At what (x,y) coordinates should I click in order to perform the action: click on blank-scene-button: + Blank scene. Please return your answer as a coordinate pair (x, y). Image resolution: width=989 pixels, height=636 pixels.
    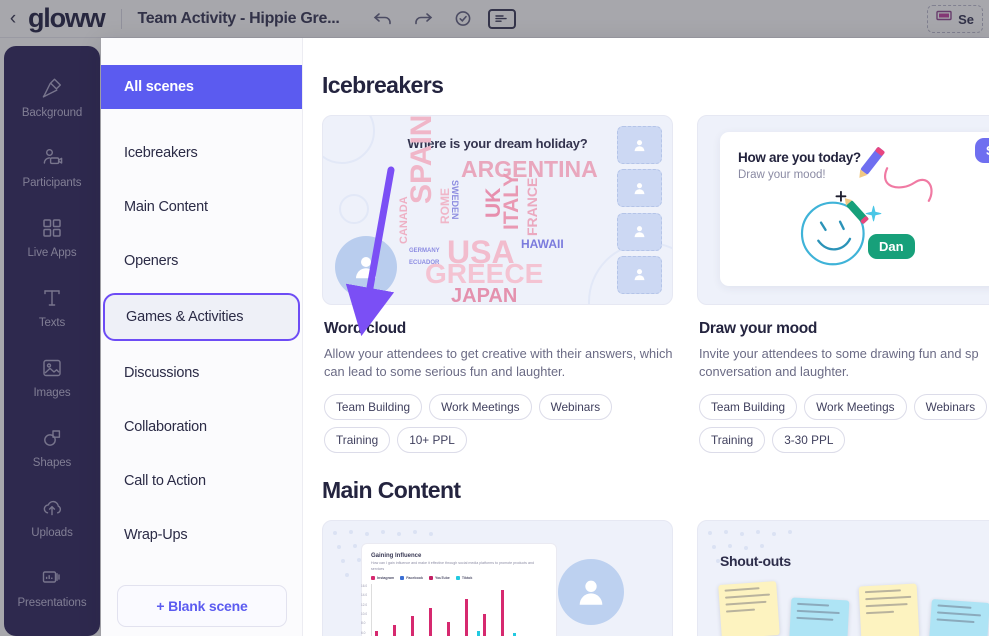
    Looking at the image, I should click on (202, 606).